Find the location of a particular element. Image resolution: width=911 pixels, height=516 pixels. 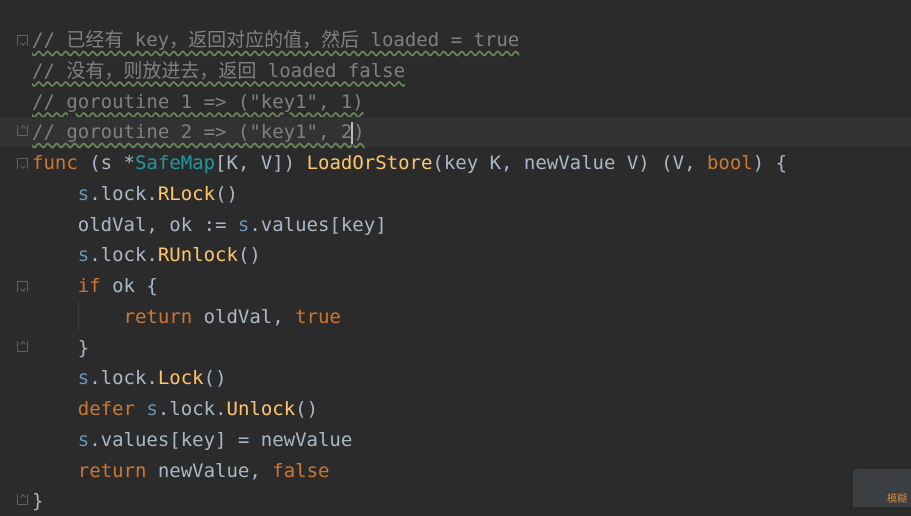

code-token: .values[key] is located at coordinates (318, 224).